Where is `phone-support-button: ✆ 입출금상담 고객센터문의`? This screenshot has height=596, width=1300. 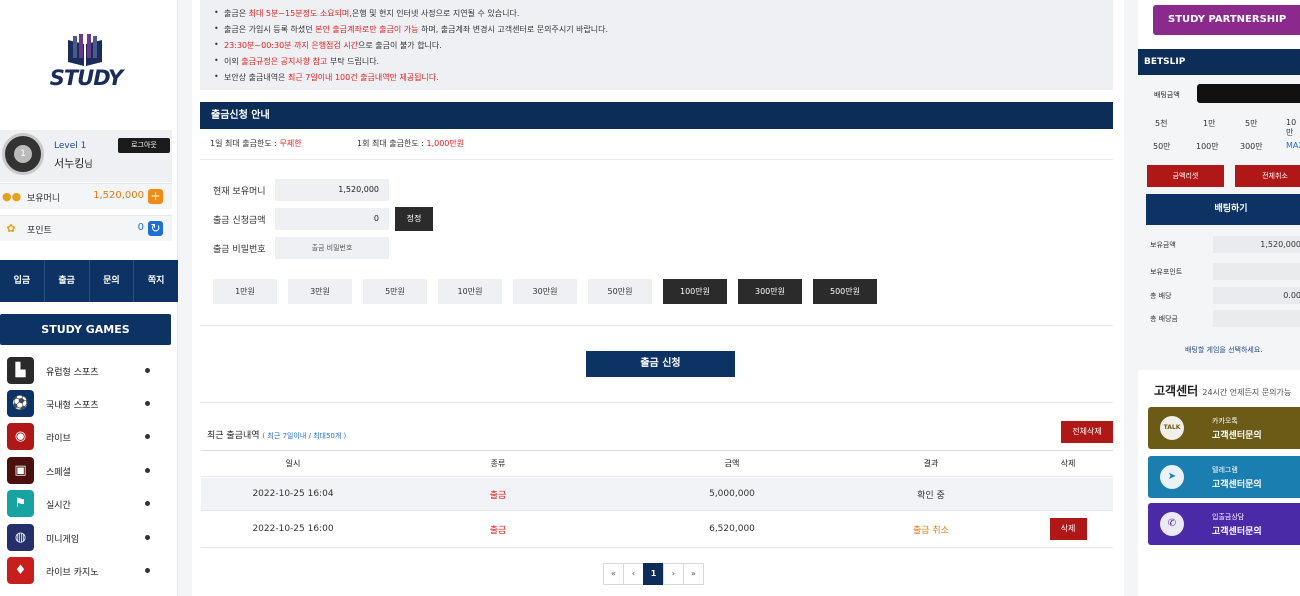
phone-support-button: ✆ 입출금상담 고객센터문의 is located at coordinates (1224, 524).